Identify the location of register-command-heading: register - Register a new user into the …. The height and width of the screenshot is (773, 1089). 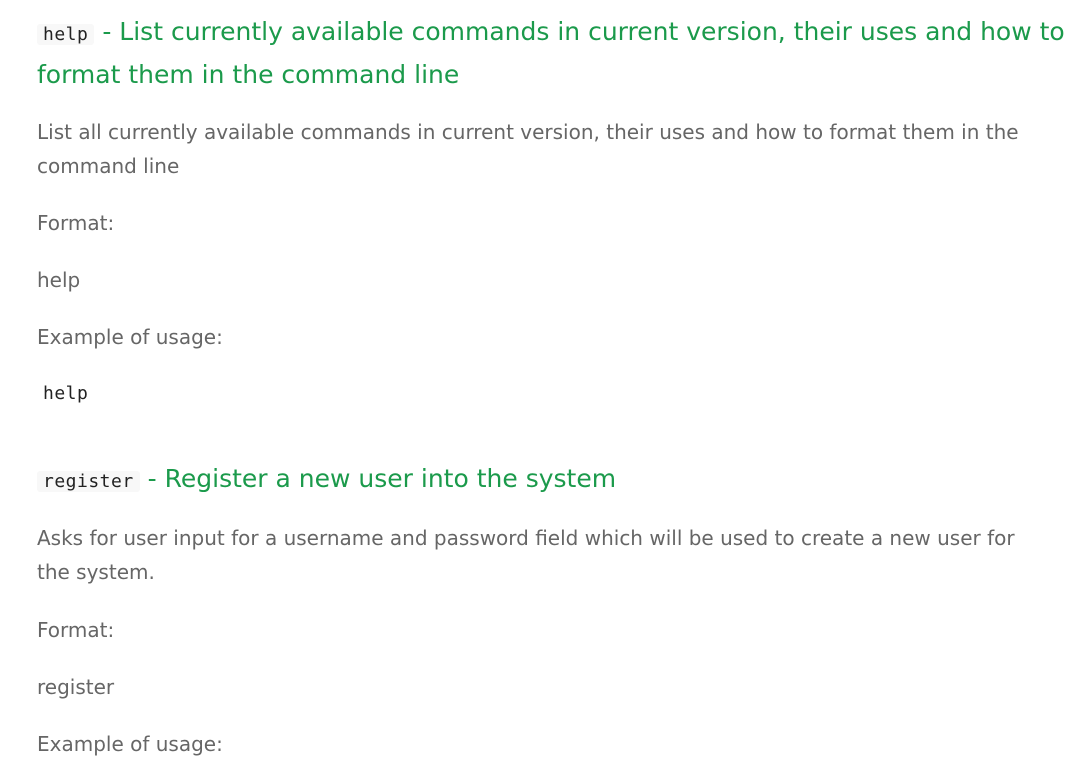
(552, 480).